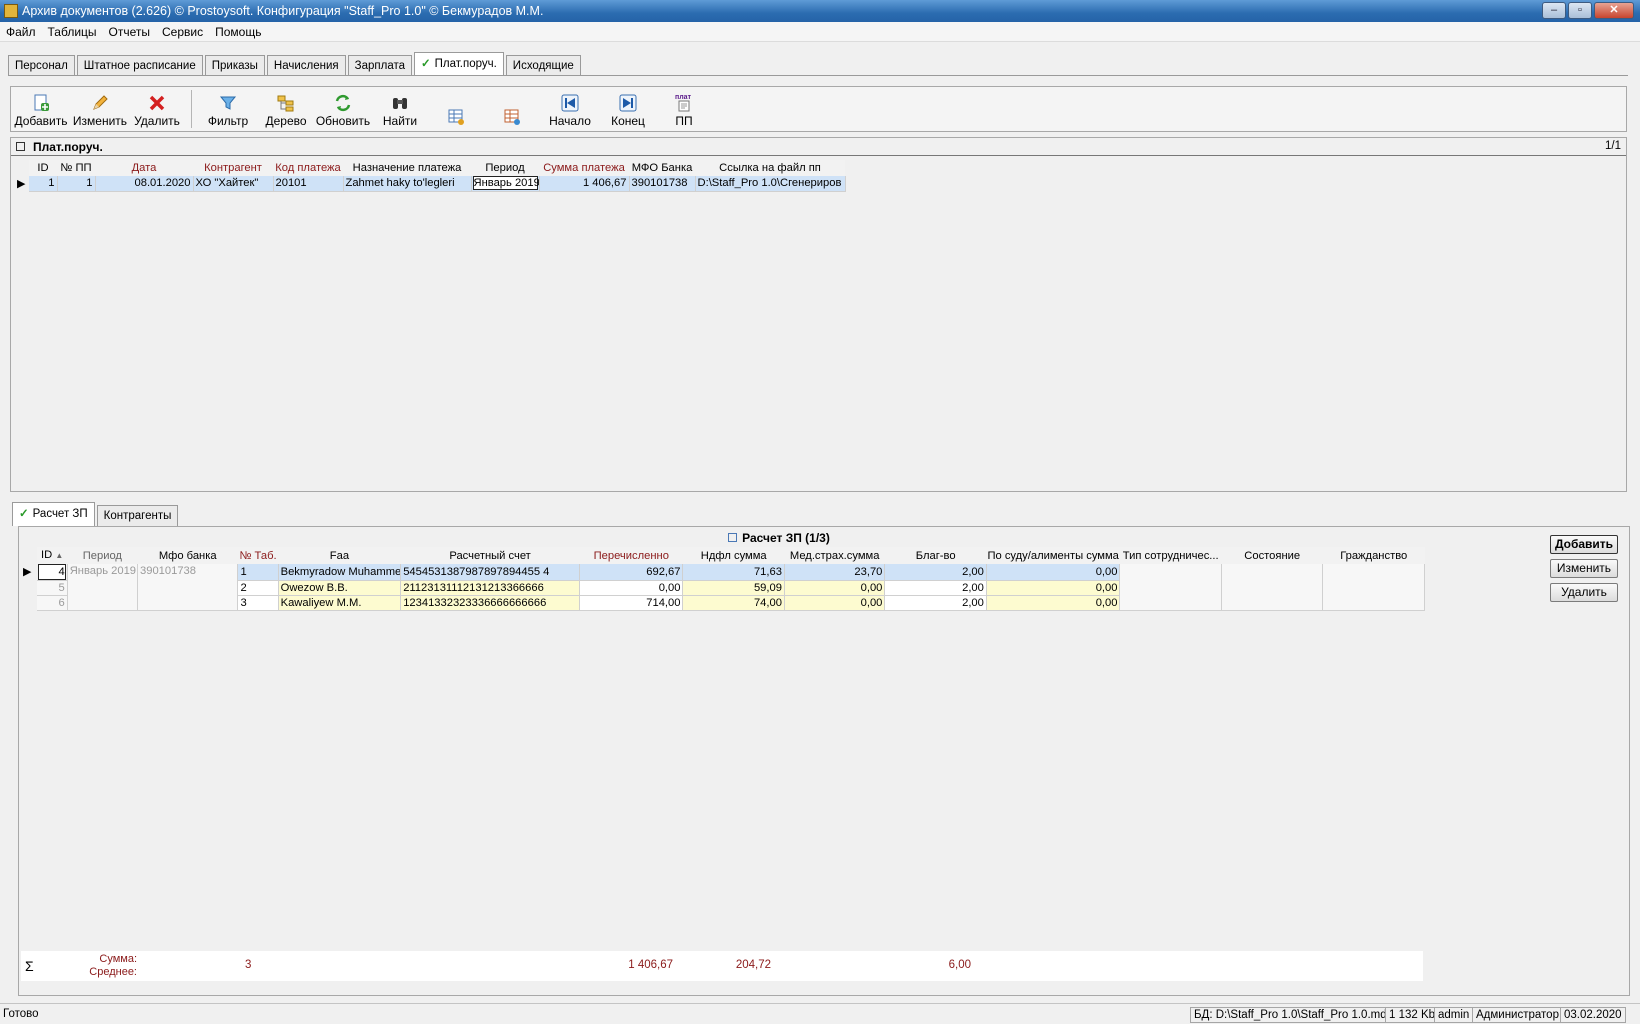 The height and width of the screenshot is (1024, 1640). Describe the element at coordinates (380, 65) in the screenshot. I see `tab-salary: Зарплата` at that location.